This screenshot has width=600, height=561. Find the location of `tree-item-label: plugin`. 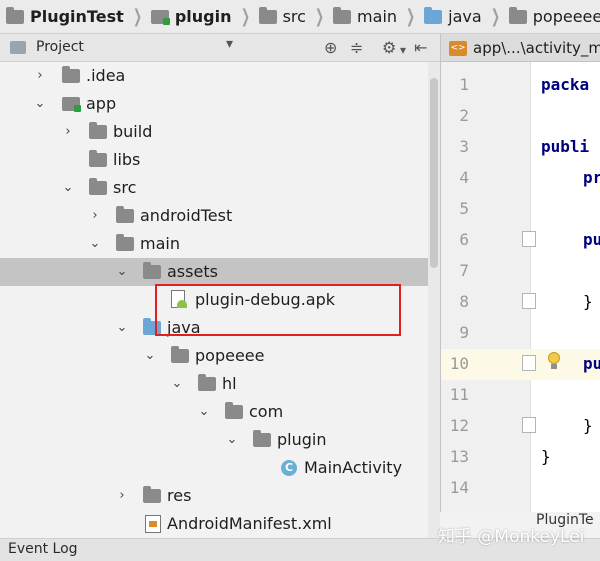

tree-item-label: plugin is located at coordinates (302, 439).